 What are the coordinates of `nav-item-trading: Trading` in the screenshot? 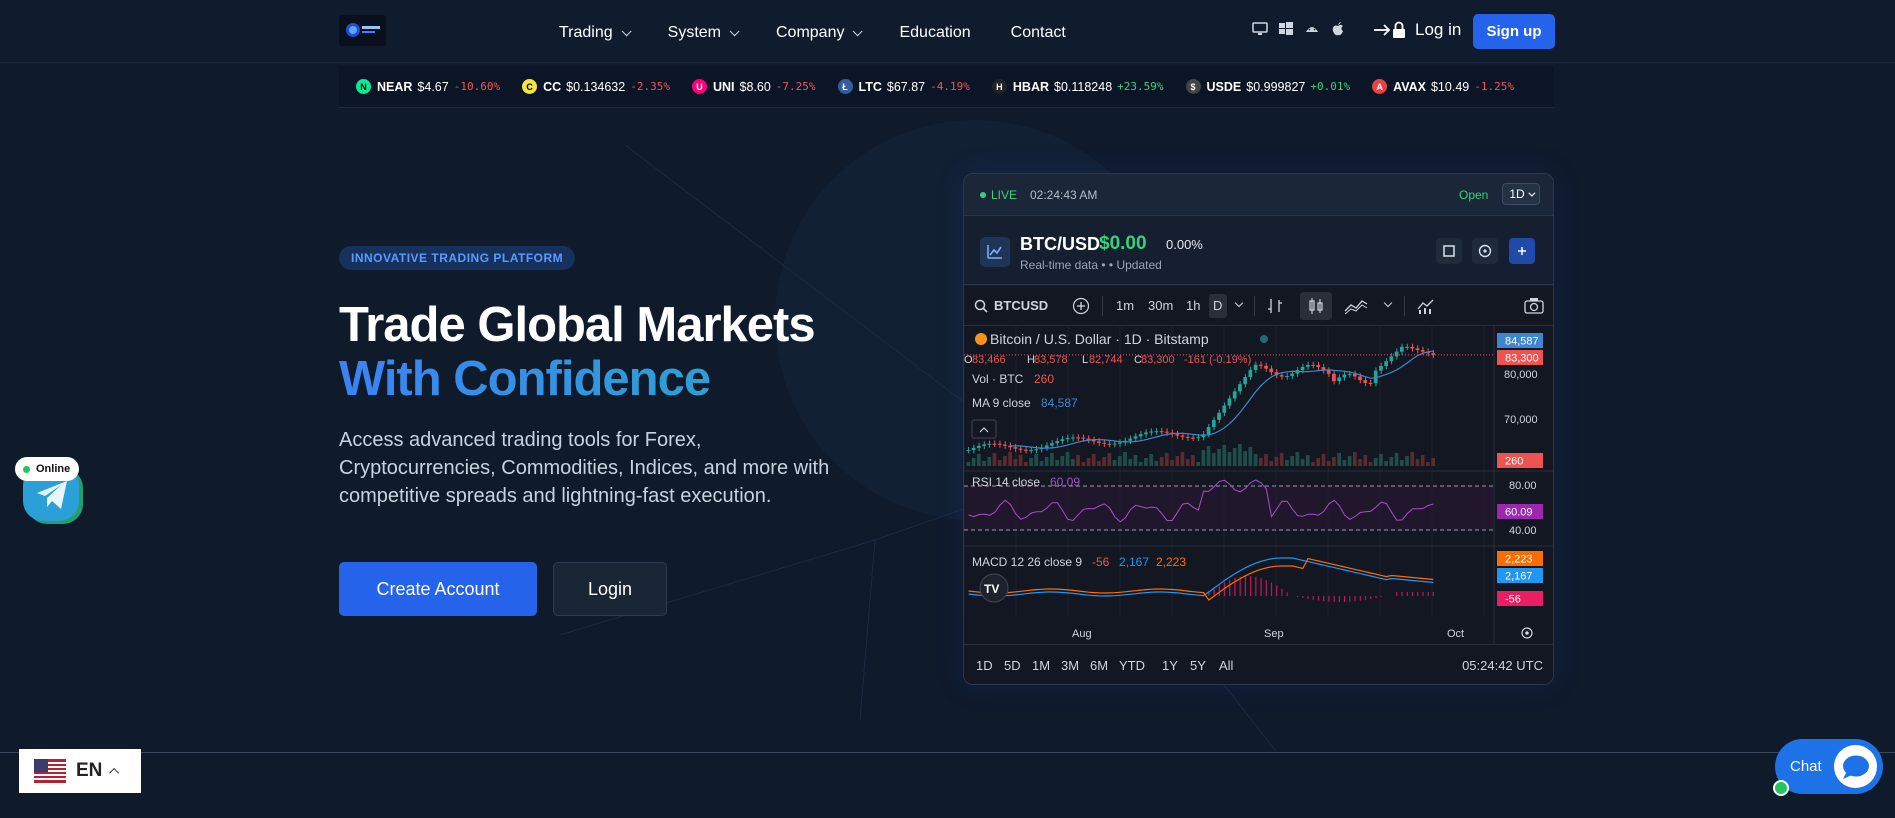 It's located at (595, 33).